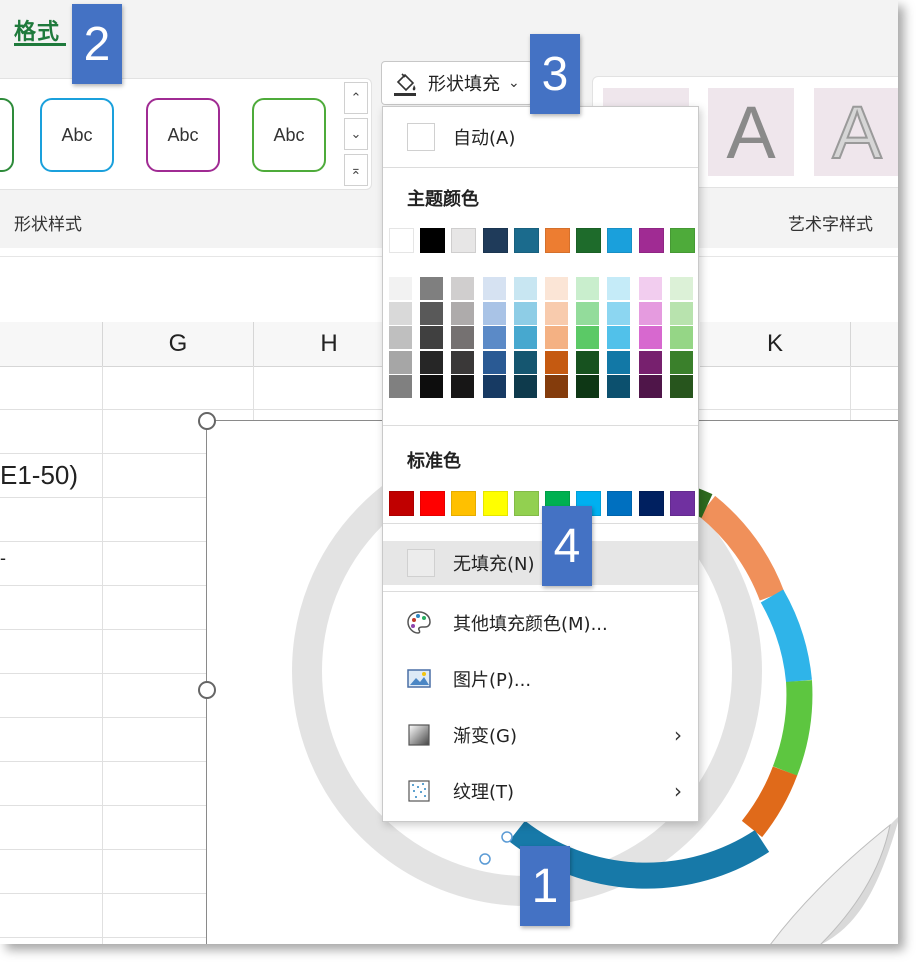 This screenshot has height=963, width=918. I want to click on menu-item-gradient: 渐变(G) ›, so click(540, 735).